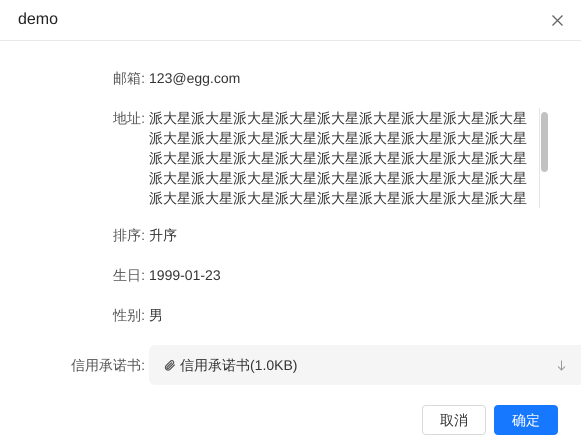 The width and height of the screenshot is (581, 446). What do you see at coordinates (526, 420) in the screenshot?
I see `confirm-button: 确定` at bounding box center [526, 420].